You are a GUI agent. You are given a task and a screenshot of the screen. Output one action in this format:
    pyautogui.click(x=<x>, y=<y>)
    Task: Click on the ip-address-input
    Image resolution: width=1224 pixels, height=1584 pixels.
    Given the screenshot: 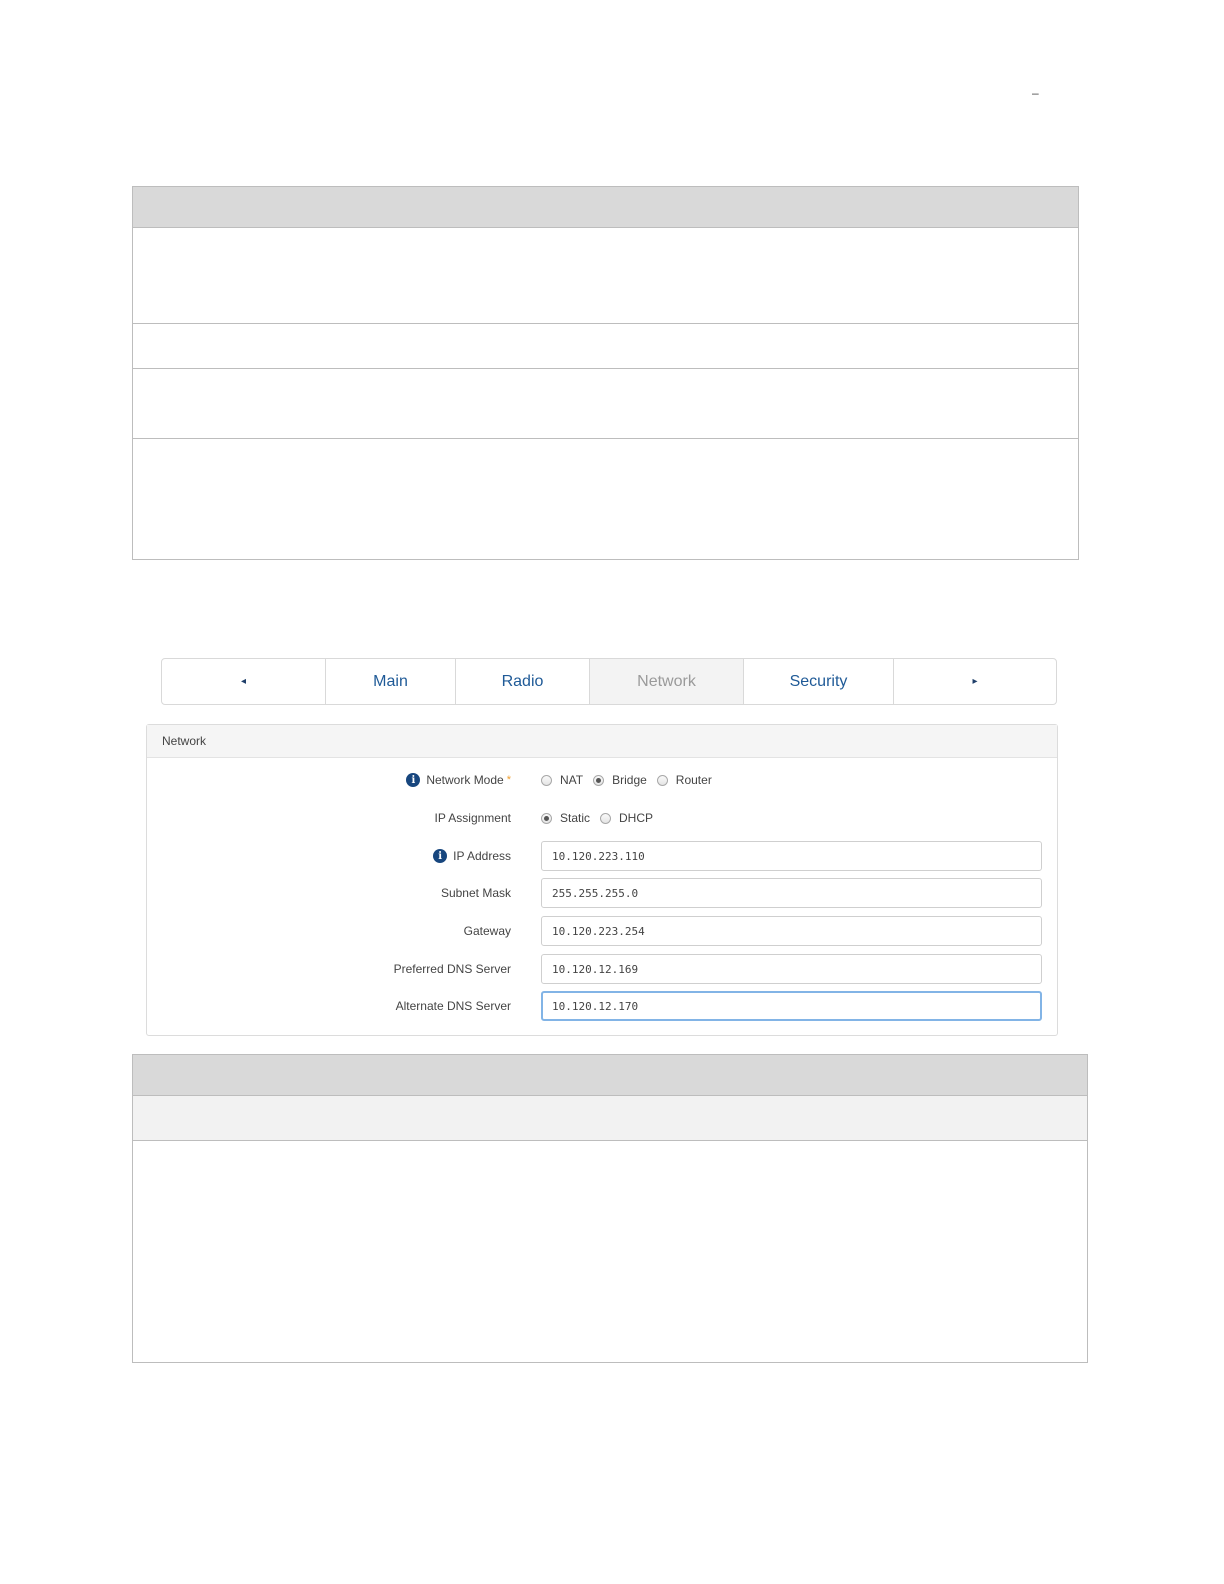 What is the action you would take?
    pyautogui.click(x=791, y=856)
    